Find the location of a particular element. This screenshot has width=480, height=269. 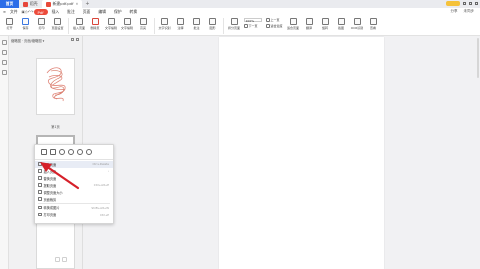

zoom-input: 100% is located at coordinates (252, 20).